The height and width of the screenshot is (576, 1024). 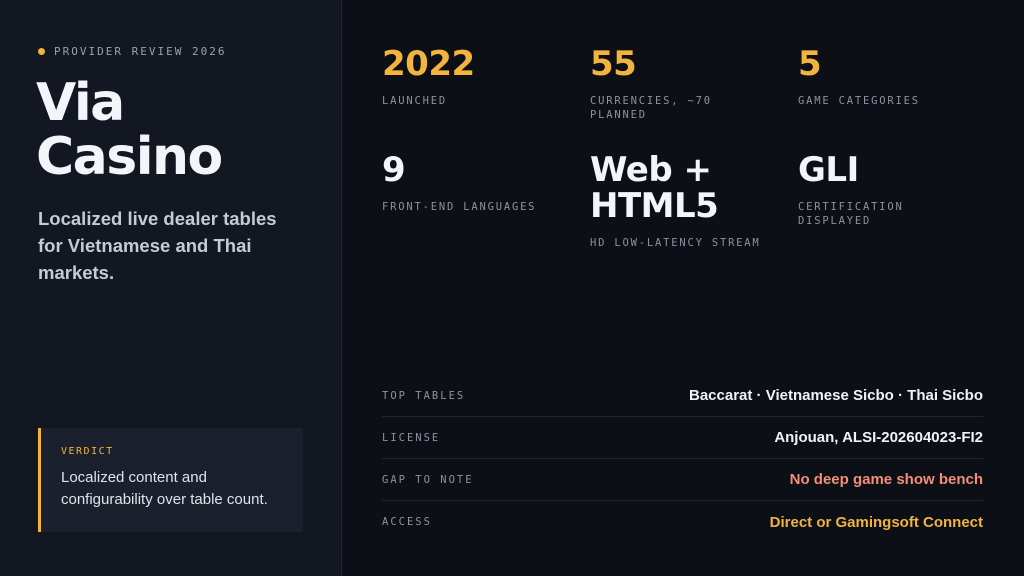 What do you see at coordinates (886, 479) in the screenshot?
I see `detail-value: No deep game show bench` at bounding box center [886, 479].